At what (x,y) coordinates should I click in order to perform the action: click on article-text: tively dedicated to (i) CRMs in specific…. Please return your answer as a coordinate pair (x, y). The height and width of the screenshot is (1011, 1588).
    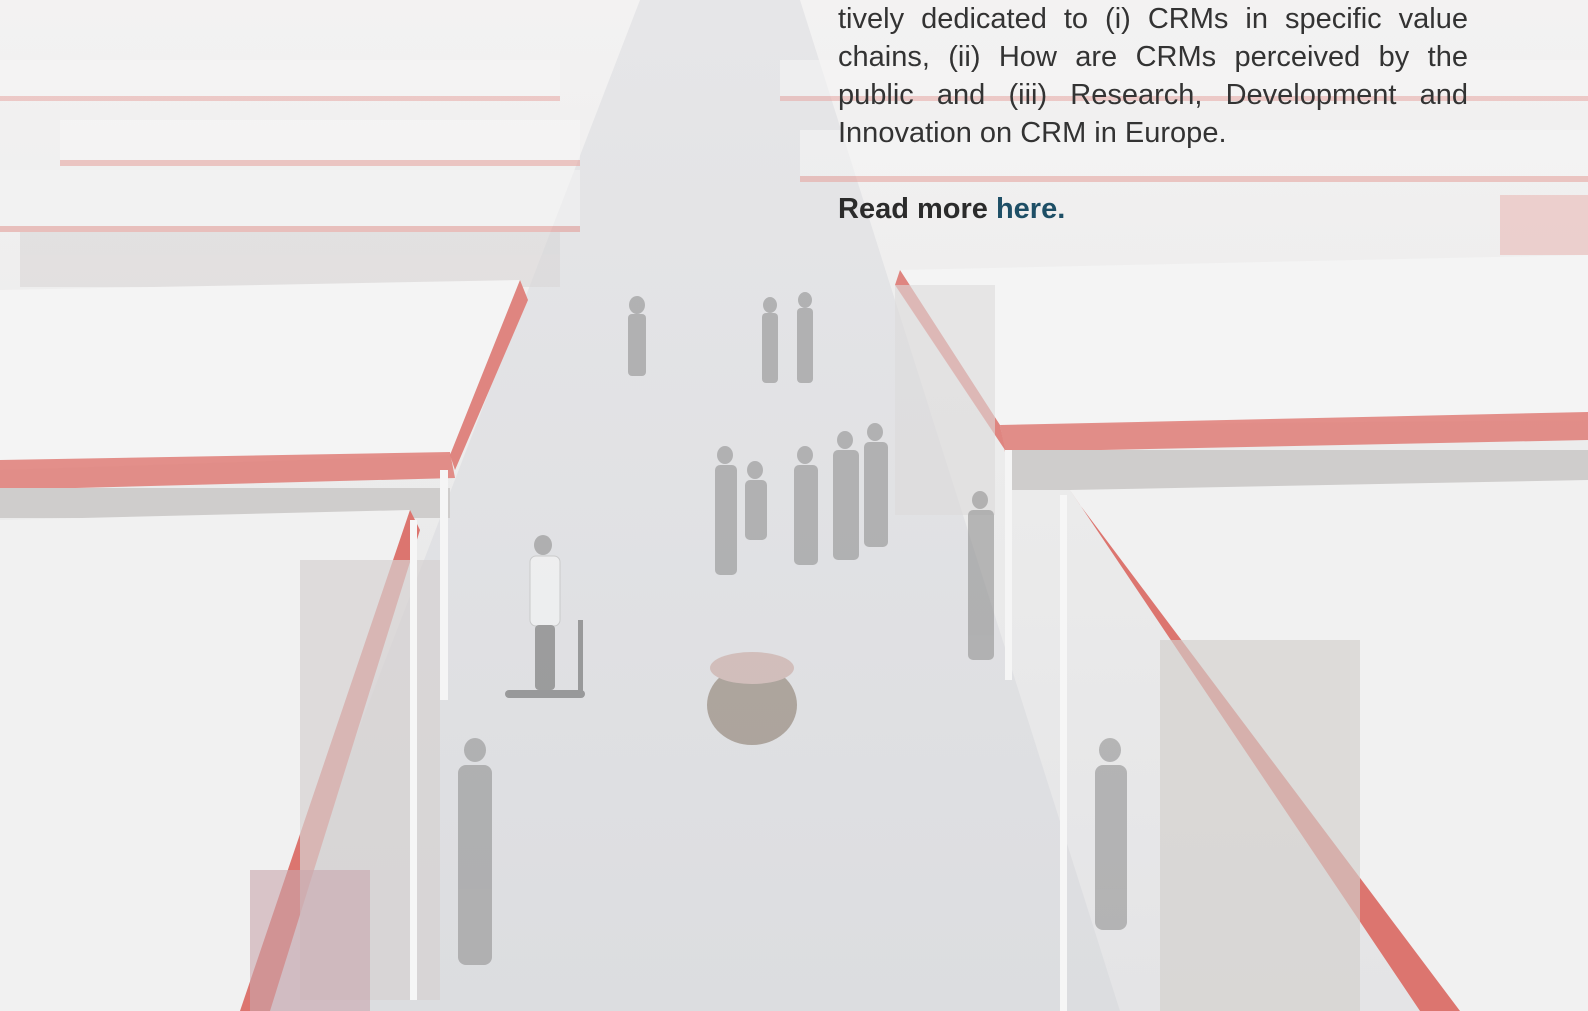
    Looking at the image, I should click on (1153, 114).